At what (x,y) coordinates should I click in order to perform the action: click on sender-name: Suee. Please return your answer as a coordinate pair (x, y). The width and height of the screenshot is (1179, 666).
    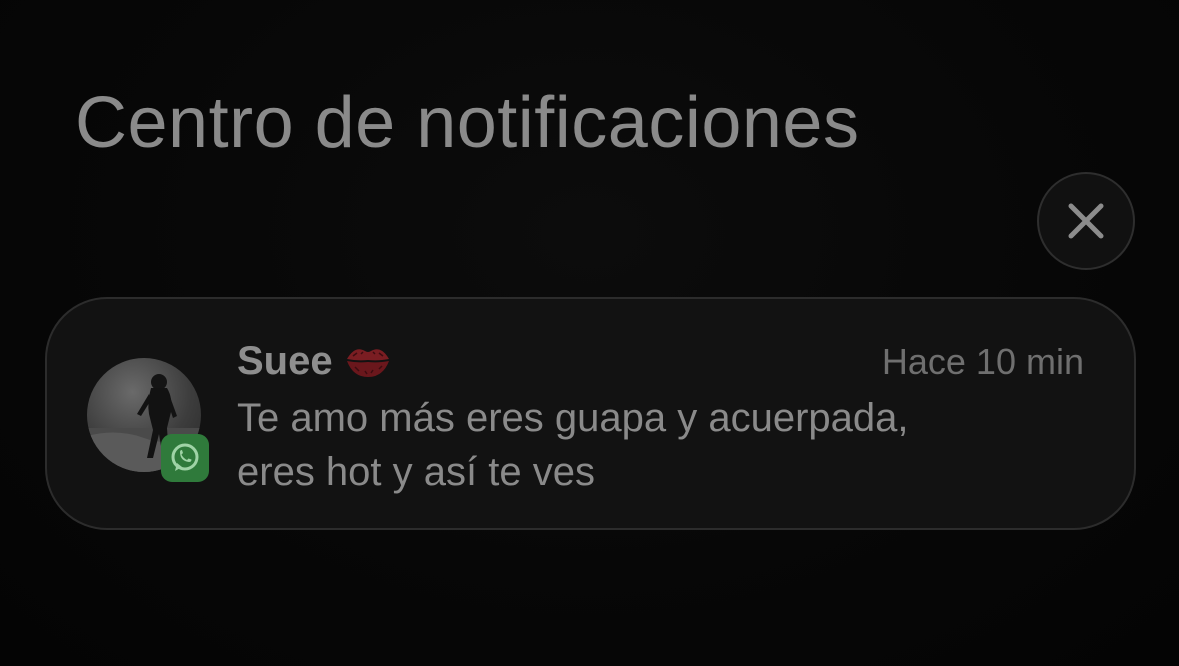
    Looking at the image, I should click on (285, 361).